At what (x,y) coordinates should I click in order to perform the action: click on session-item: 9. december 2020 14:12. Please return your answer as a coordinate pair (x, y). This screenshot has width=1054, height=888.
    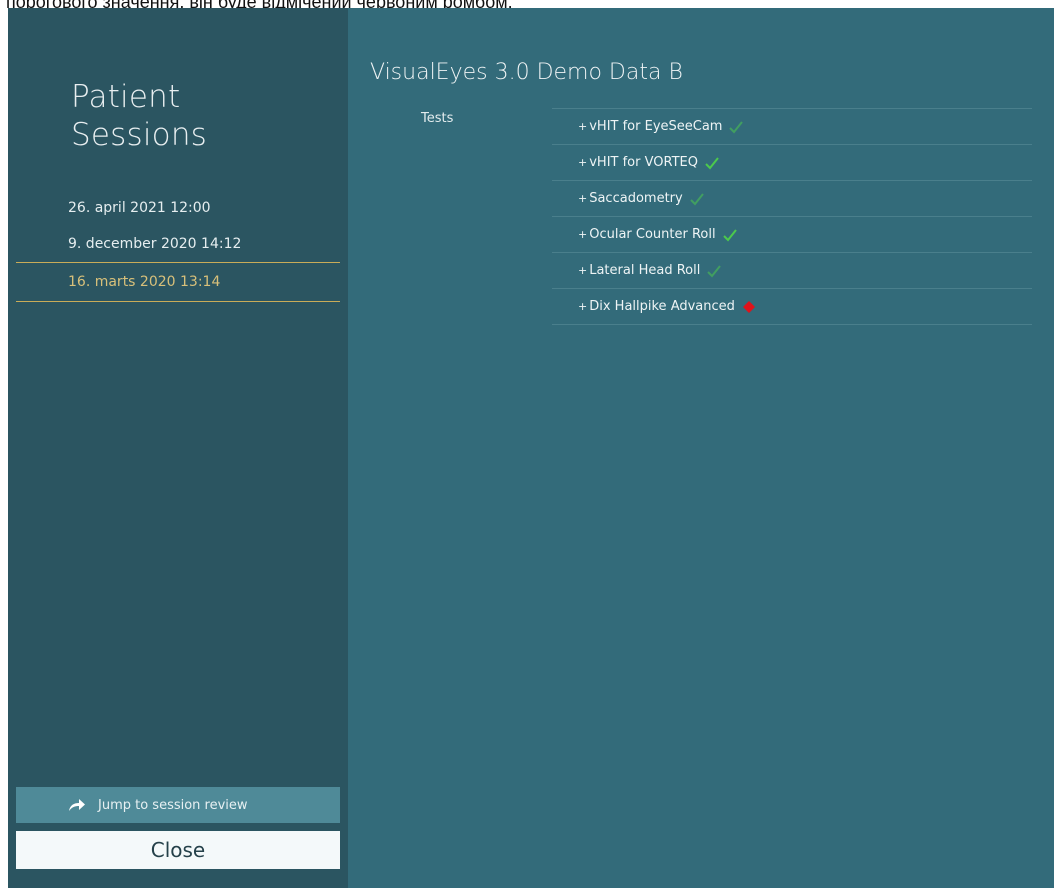
    Looking at the image, I should click on (178, 244).